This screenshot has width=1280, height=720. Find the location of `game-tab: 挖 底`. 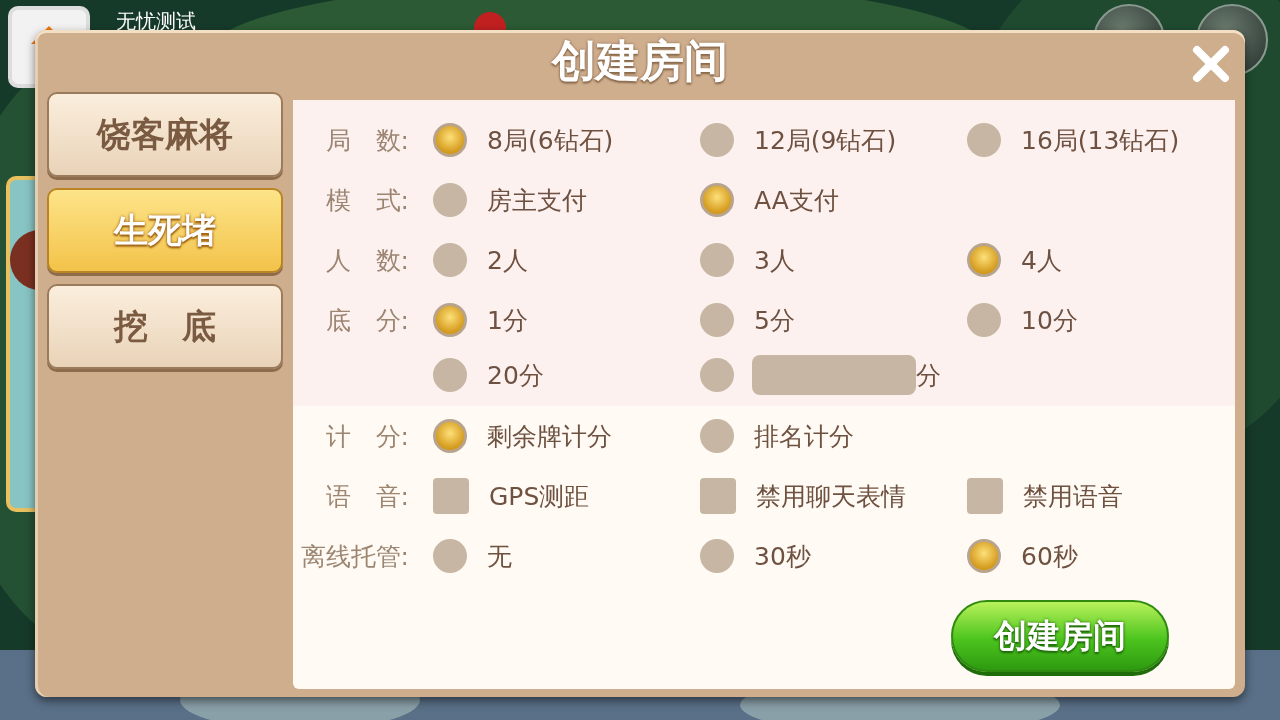

game-tab: 挖 底 is located at coordinates (165, 326).